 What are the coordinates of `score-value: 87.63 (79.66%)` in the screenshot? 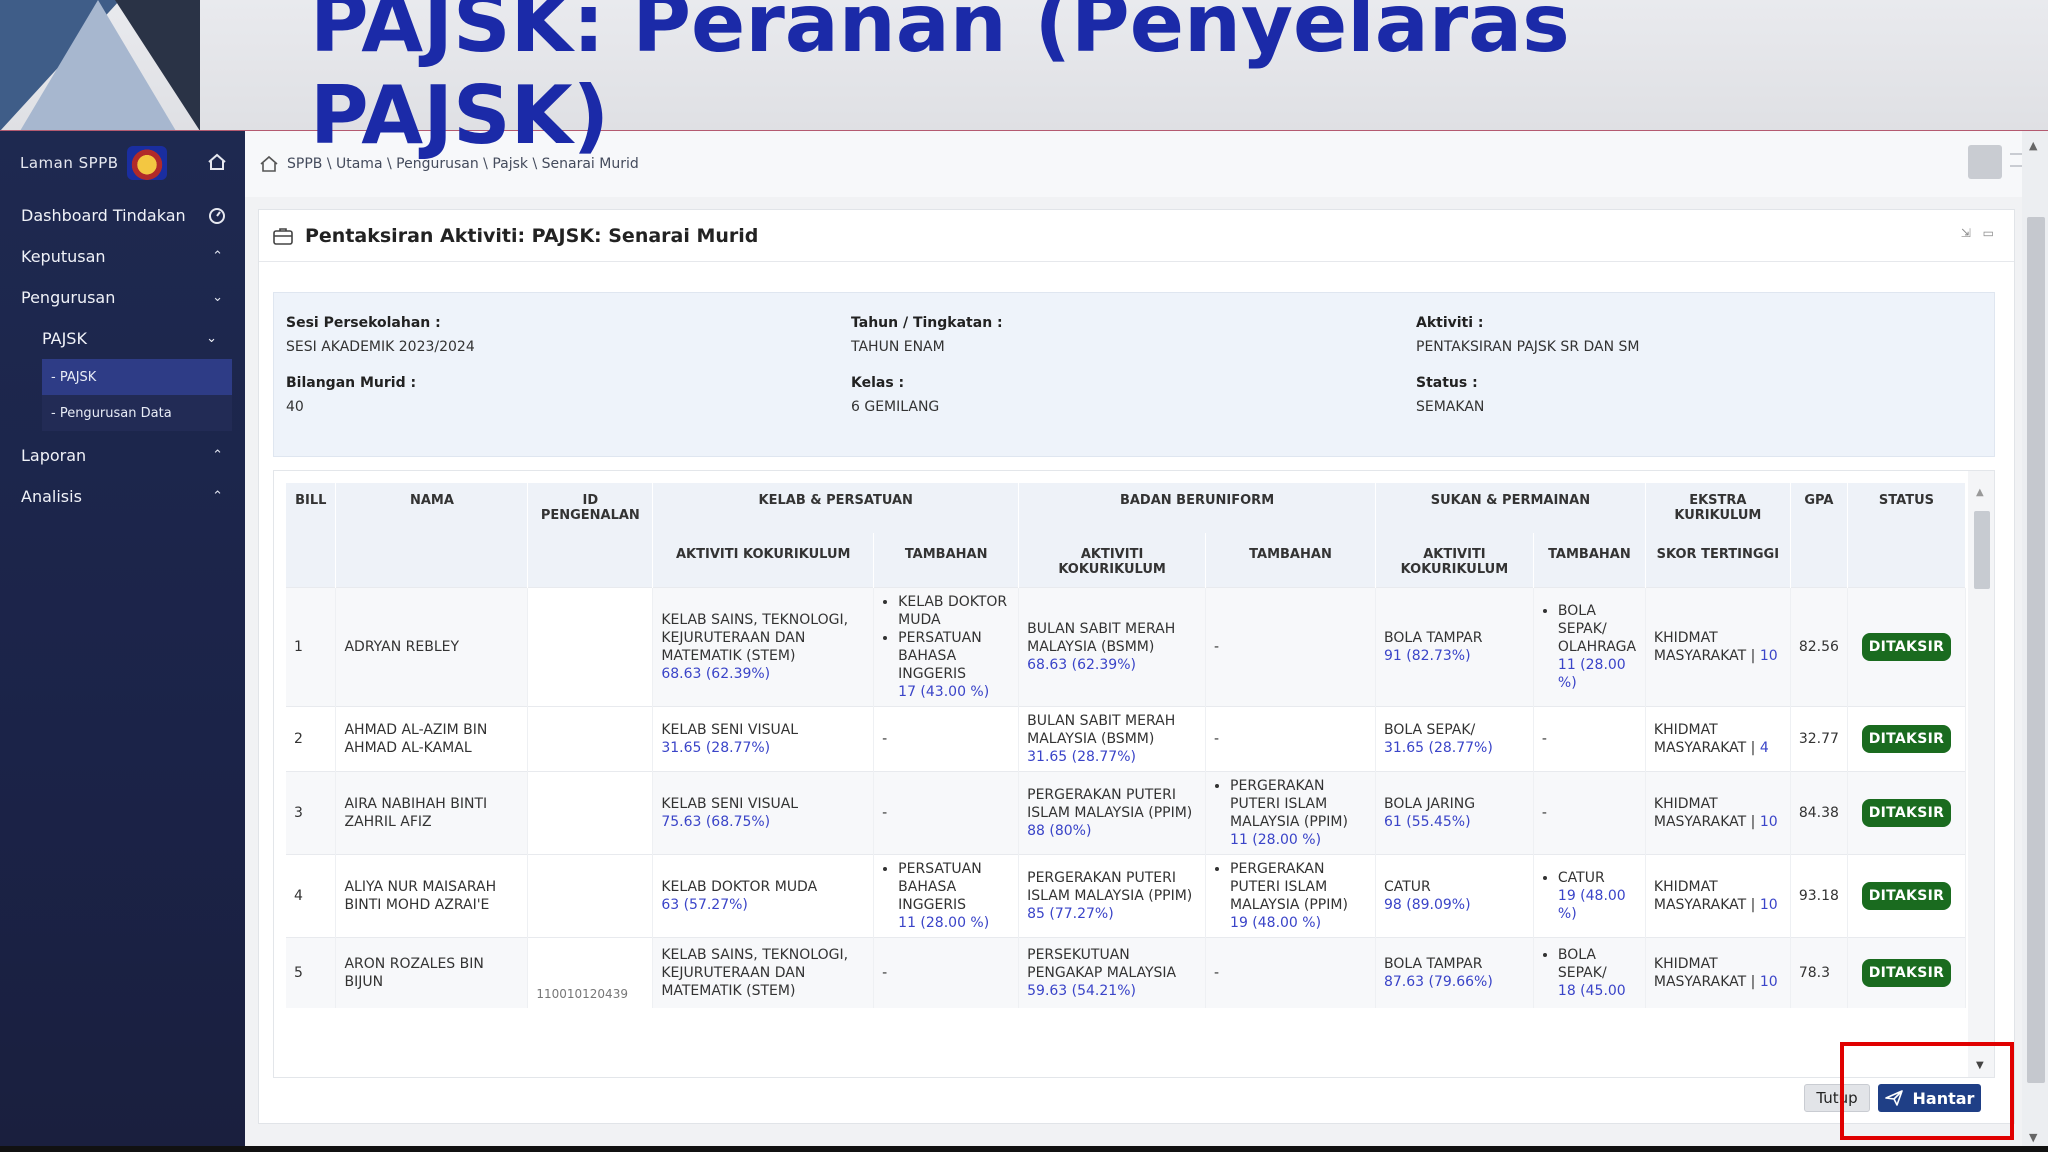 It's located at (1438, 981).